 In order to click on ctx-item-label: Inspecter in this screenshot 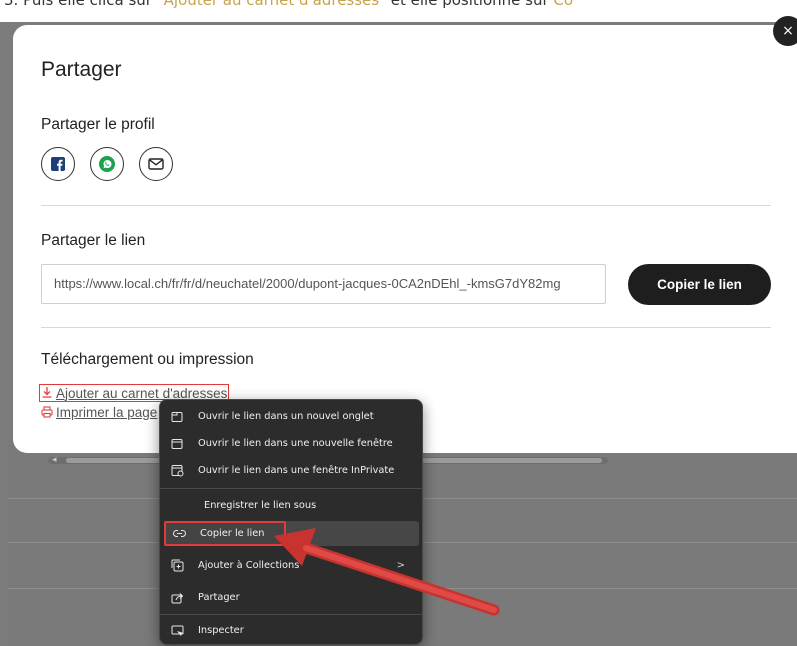, I will do `click(221, 630)`.